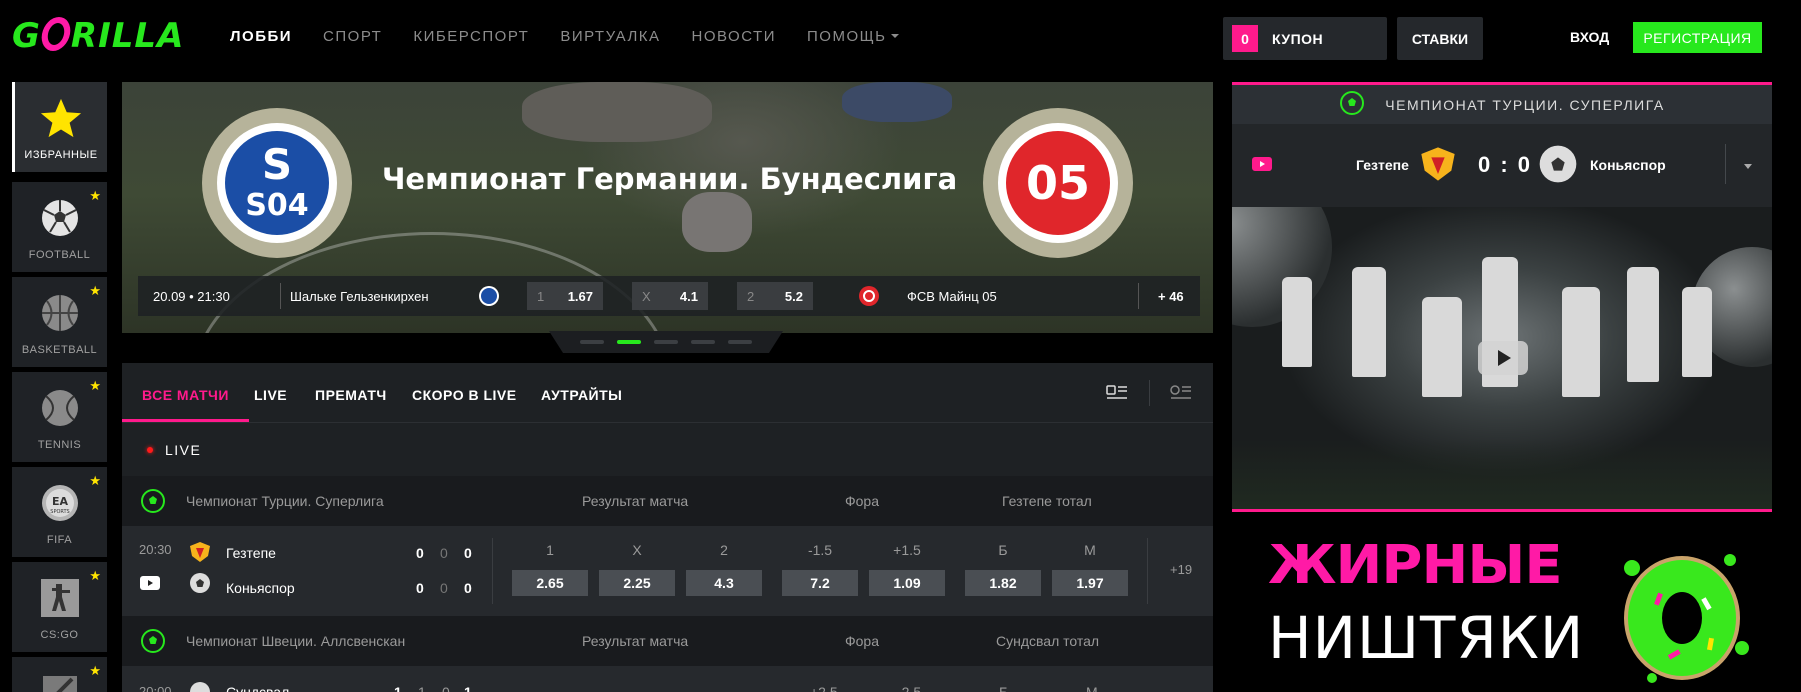 This screenshot has width=1801, height=692. I want to click on sidebar-item-csgo: ★ CS:GO, so click(59, 607).